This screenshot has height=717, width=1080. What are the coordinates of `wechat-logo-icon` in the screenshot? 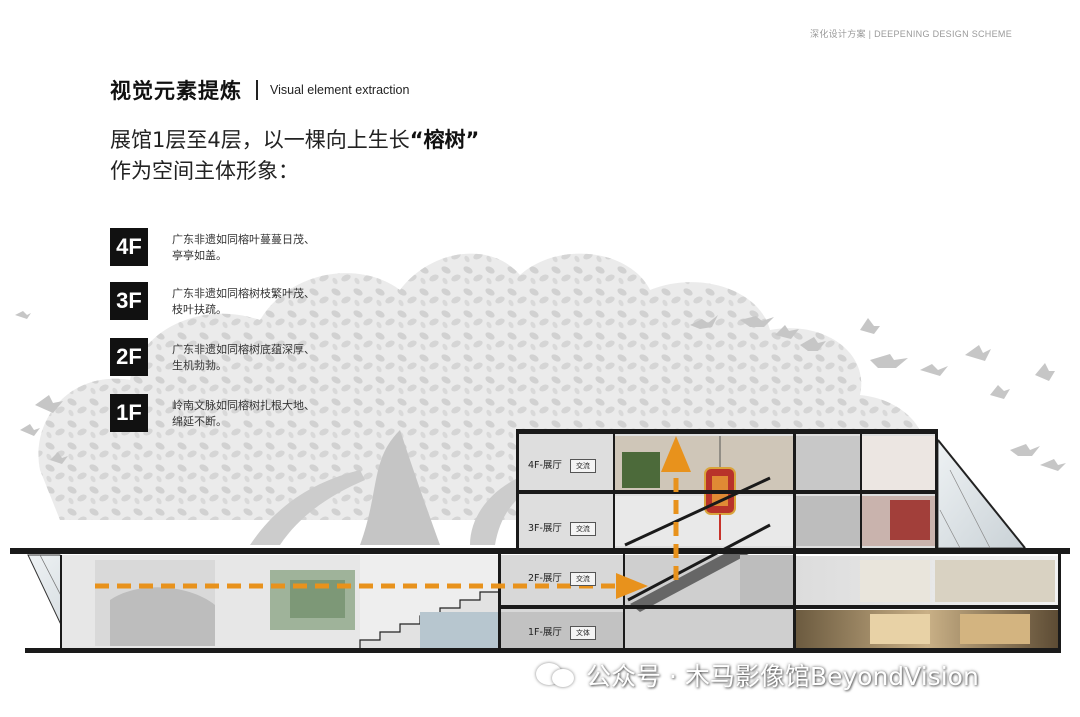 It's located at (556, 675).